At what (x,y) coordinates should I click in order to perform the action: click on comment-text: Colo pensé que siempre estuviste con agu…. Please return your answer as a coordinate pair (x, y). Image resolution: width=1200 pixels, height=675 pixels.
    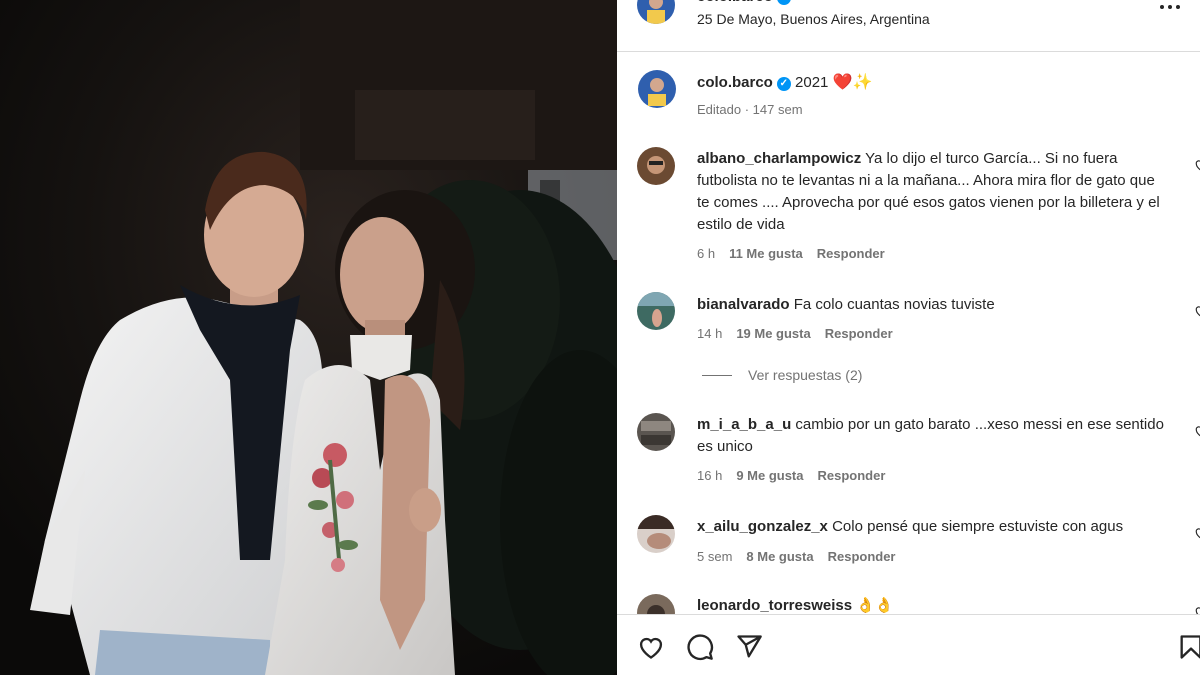
    Looking at the image, I should click on (978, 526).